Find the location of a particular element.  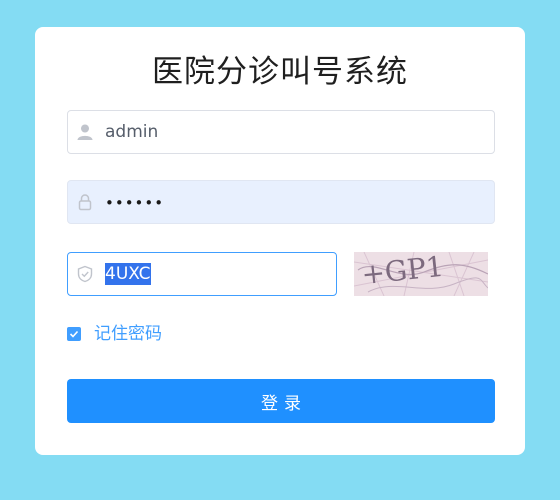

password-field: •••••• is located at coordinates (281, 202).